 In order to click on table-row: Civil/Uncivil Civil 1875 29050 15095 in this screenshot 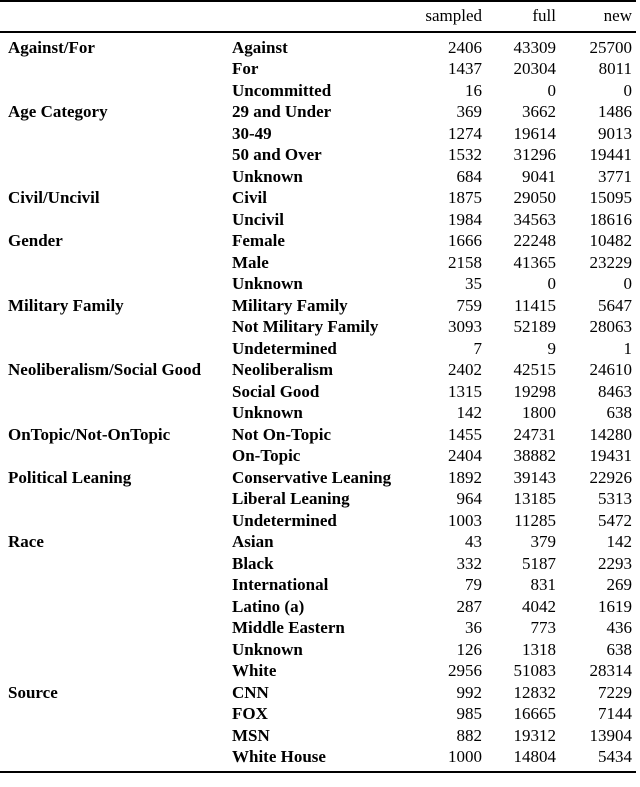, I will do `click(318, 198)`.